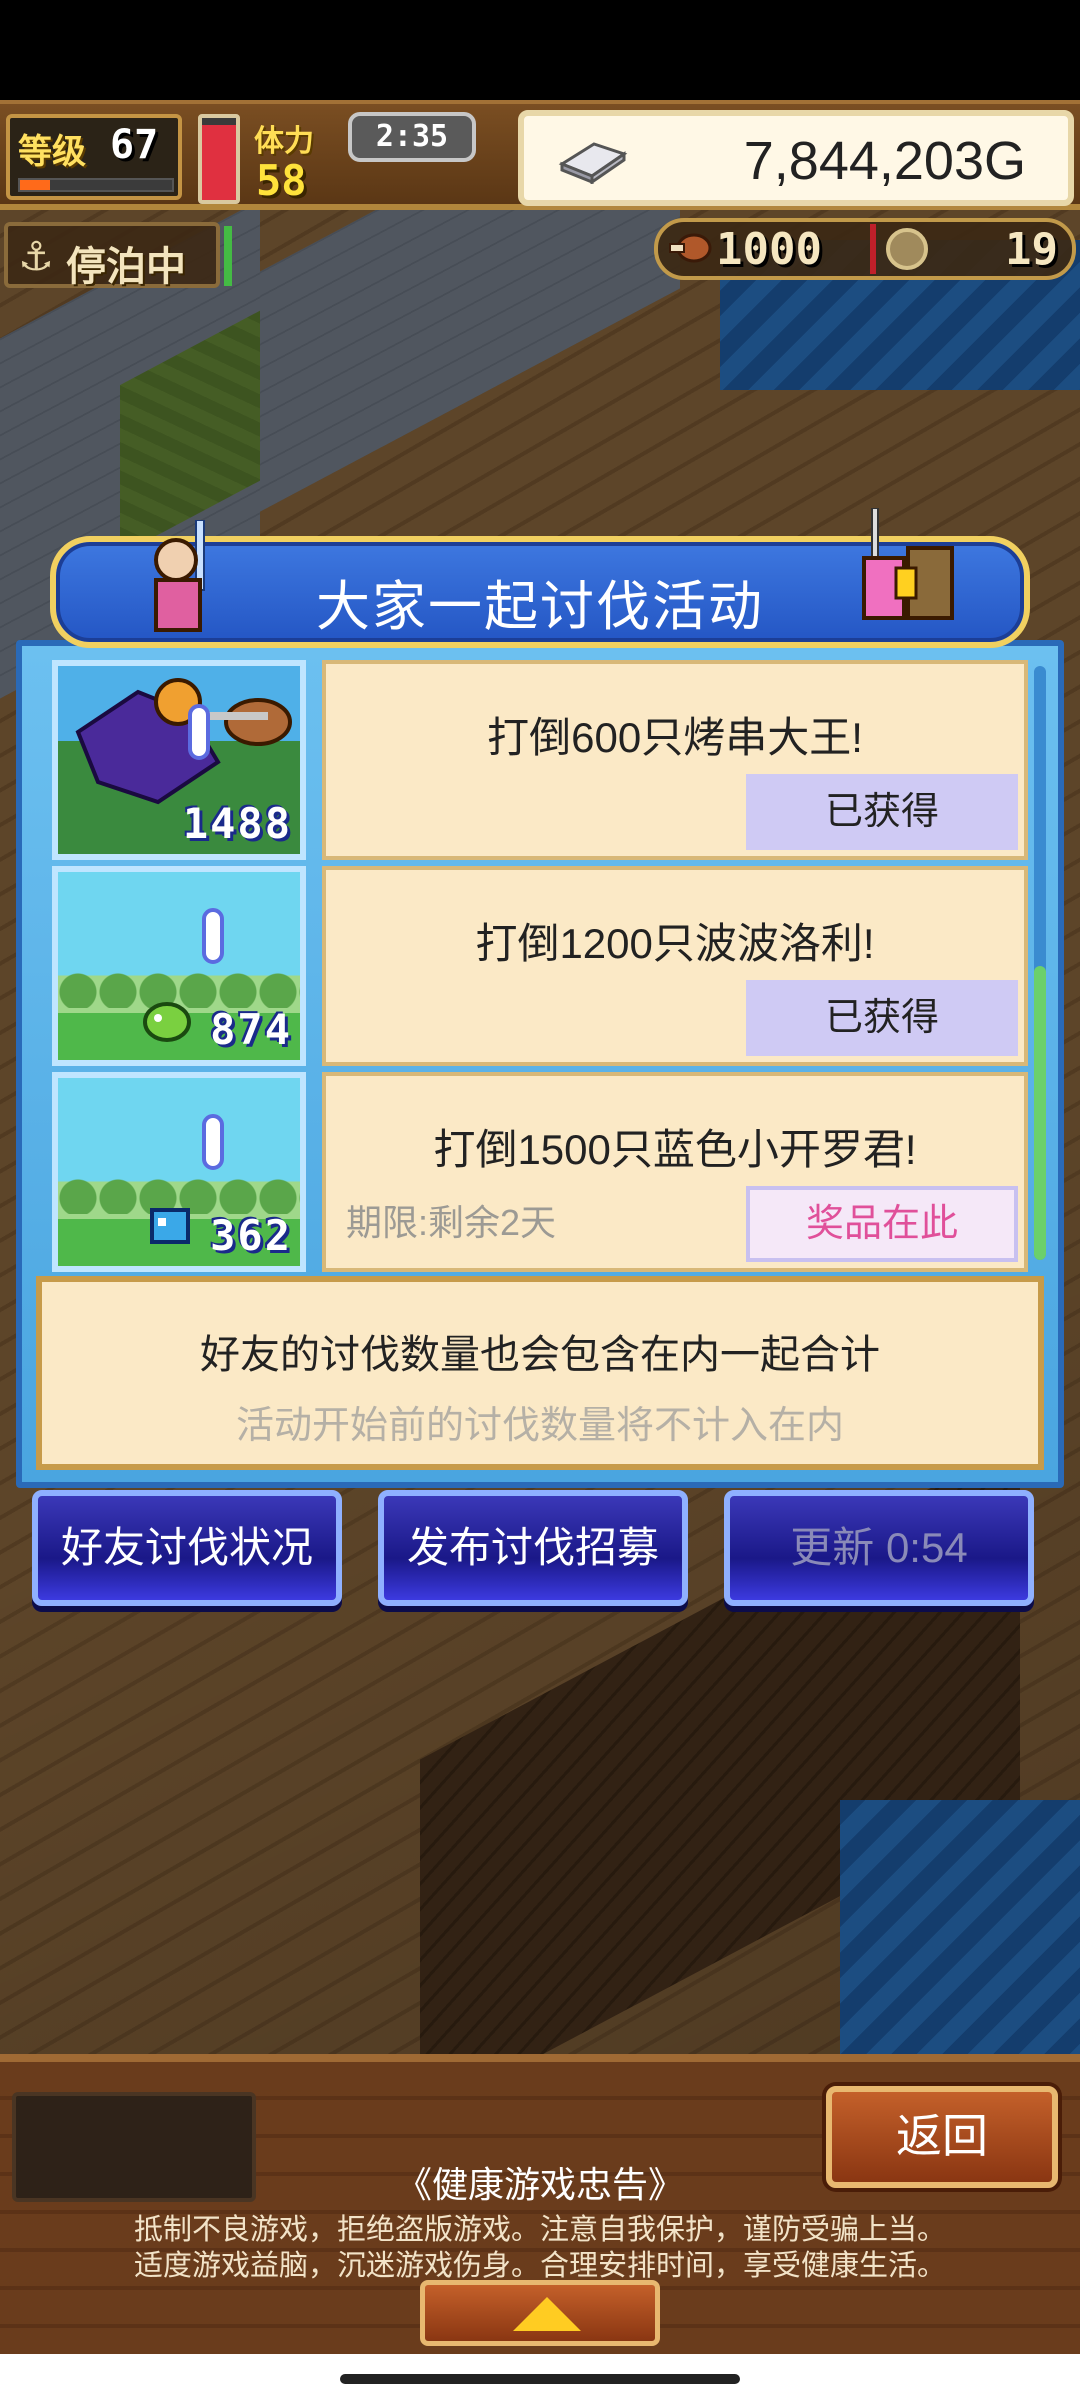  I want to click on poporoli-sprite-icon, so click(167, 1022).